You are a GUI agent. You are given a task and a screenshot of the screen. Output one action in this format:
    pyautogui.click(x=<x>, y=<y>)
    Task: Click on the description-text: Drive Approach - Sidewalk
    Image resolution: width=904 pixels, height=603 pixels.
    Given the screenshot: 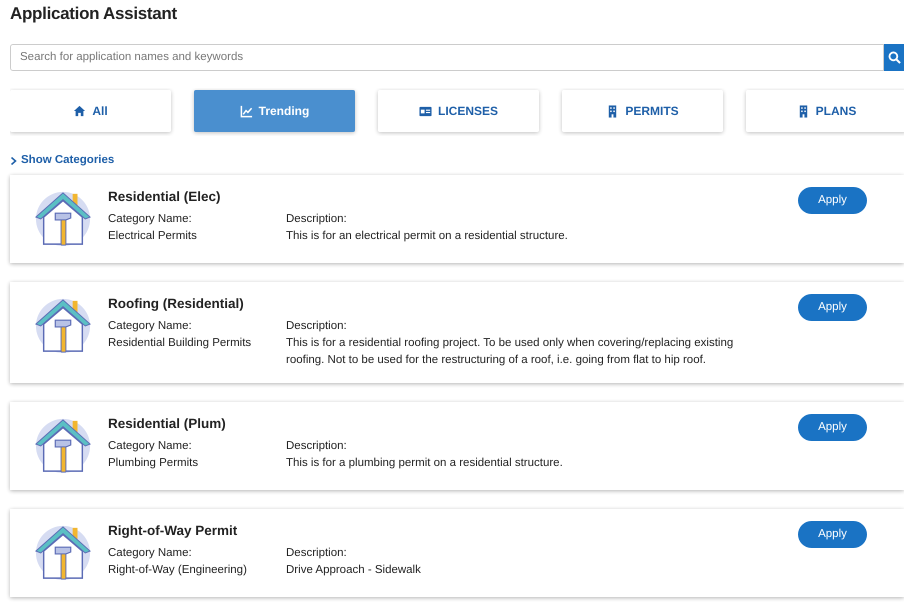 What is the action you would take?
    pyautogui.click(x=354, y=570)
    